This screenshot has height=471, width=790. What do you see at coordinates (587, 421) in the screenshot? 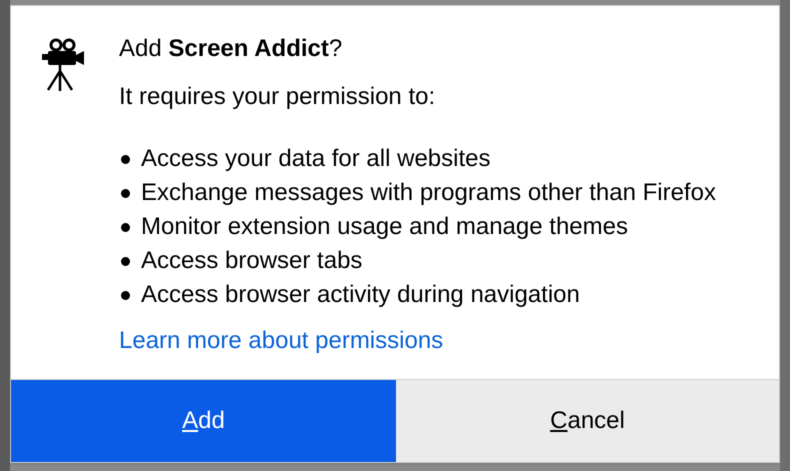
I see `cancel-button: Cancel` at bounding box center [587, 421].